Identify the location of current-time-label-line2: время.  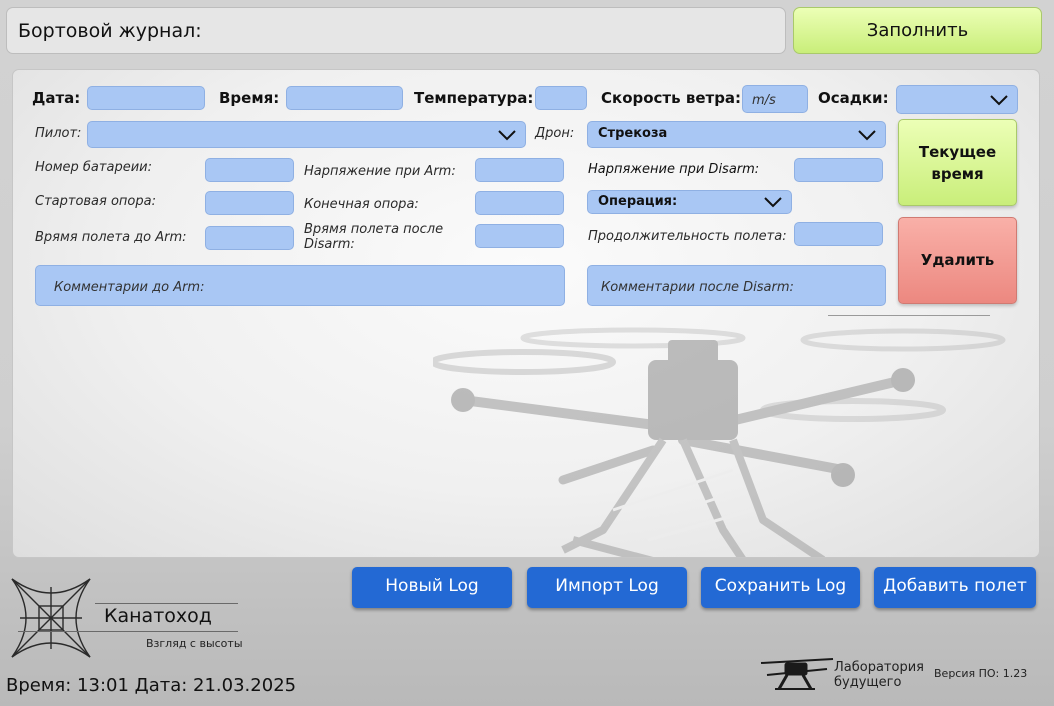
(957, 173).